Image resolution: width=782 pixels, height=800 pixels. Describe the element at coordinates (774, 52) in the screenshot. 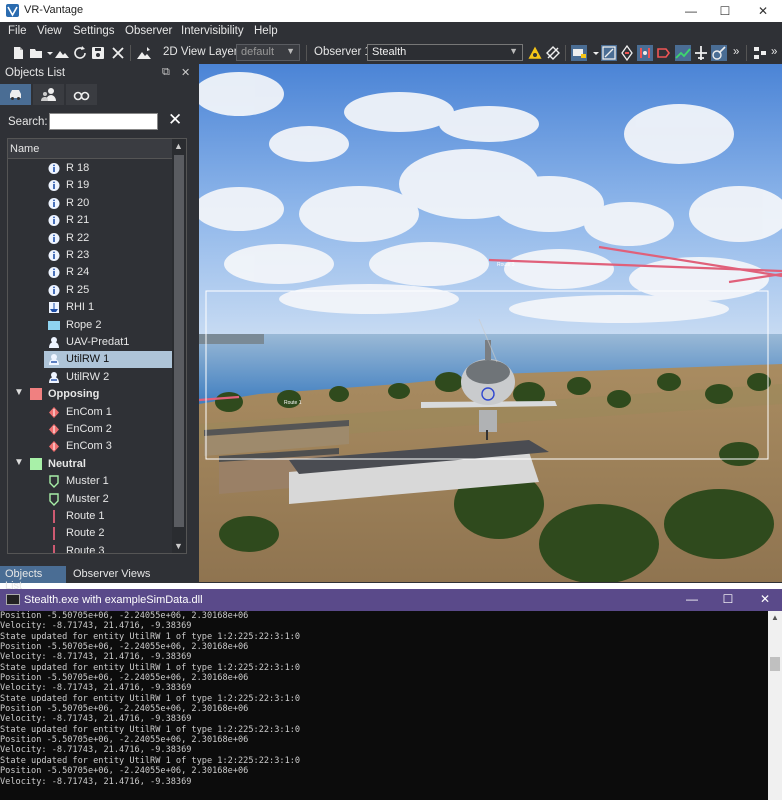

I see `toolbar-overflow-right: »` at that location.